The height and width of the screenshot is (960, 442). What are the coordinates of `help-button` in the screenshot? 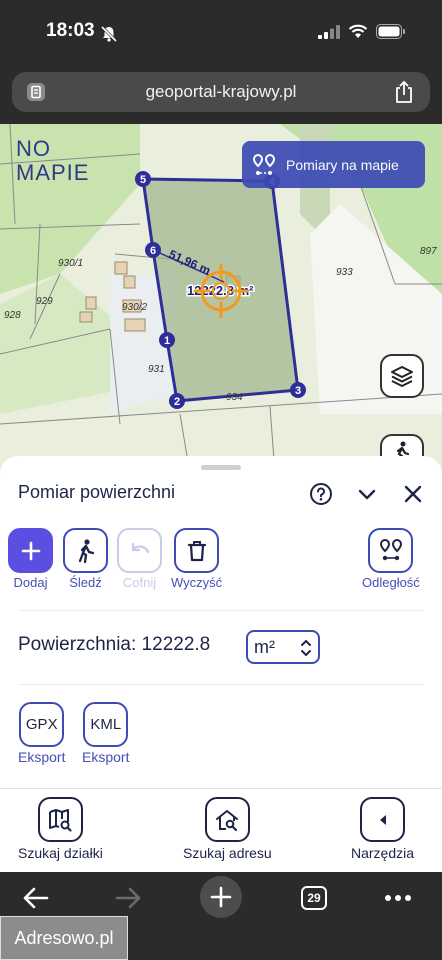 It's located at (321, 494).